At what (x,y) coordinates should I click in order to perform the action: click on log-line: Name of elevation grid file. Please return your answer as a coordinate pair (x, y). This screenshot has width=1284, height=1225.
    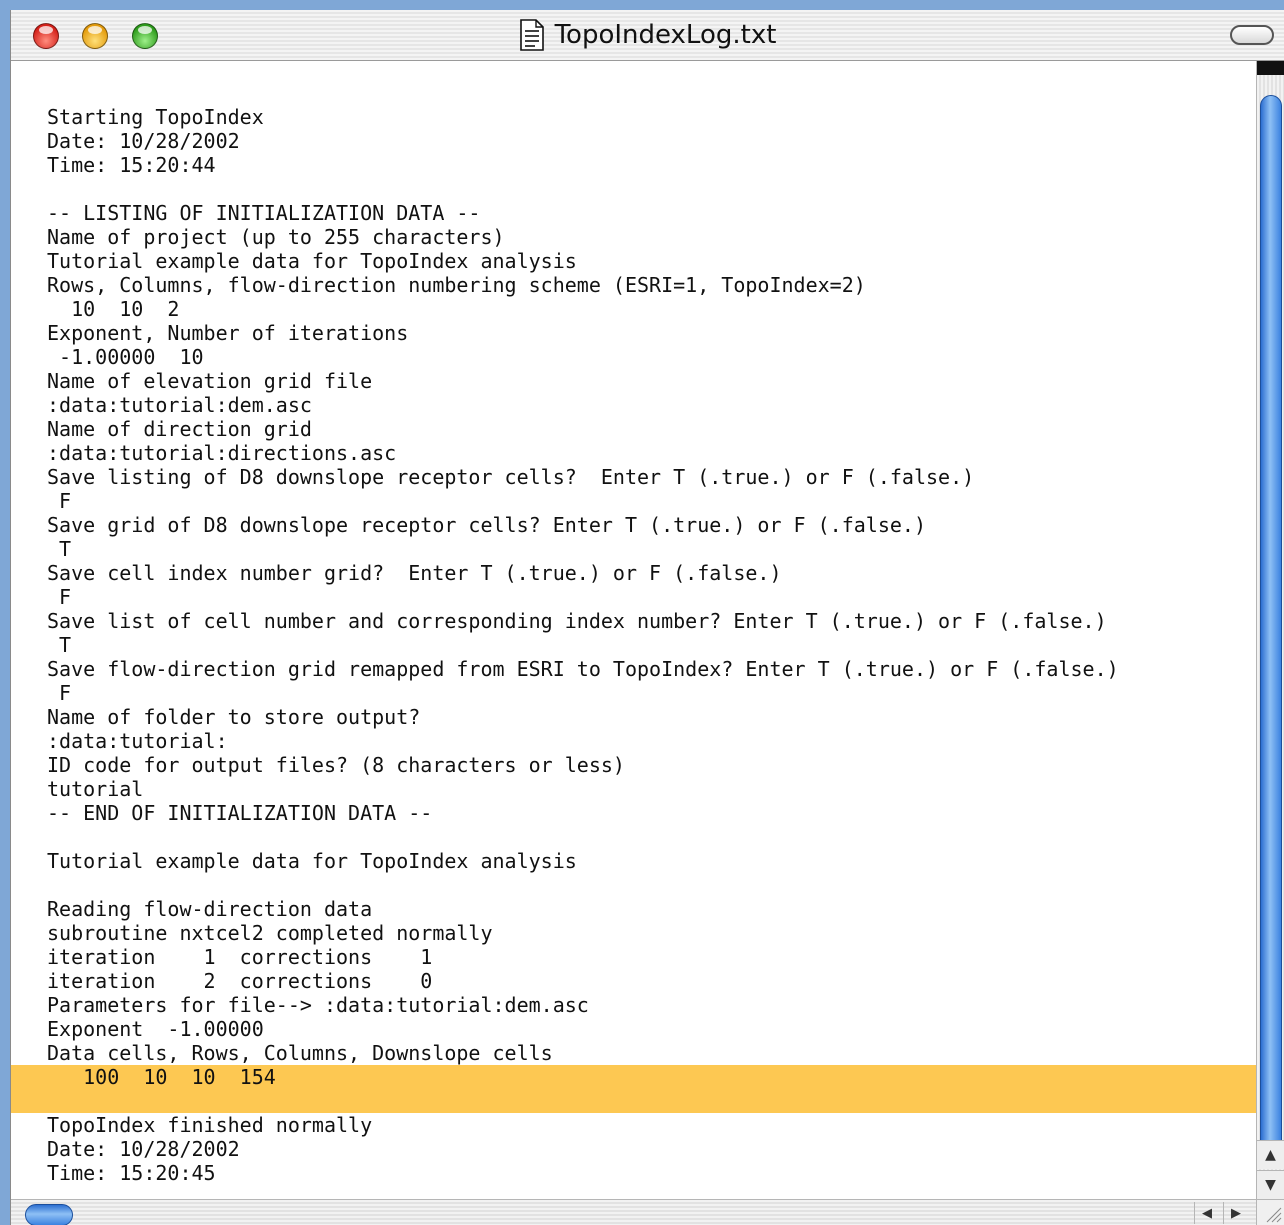
    Looking at the image, I should click on (210, 381).